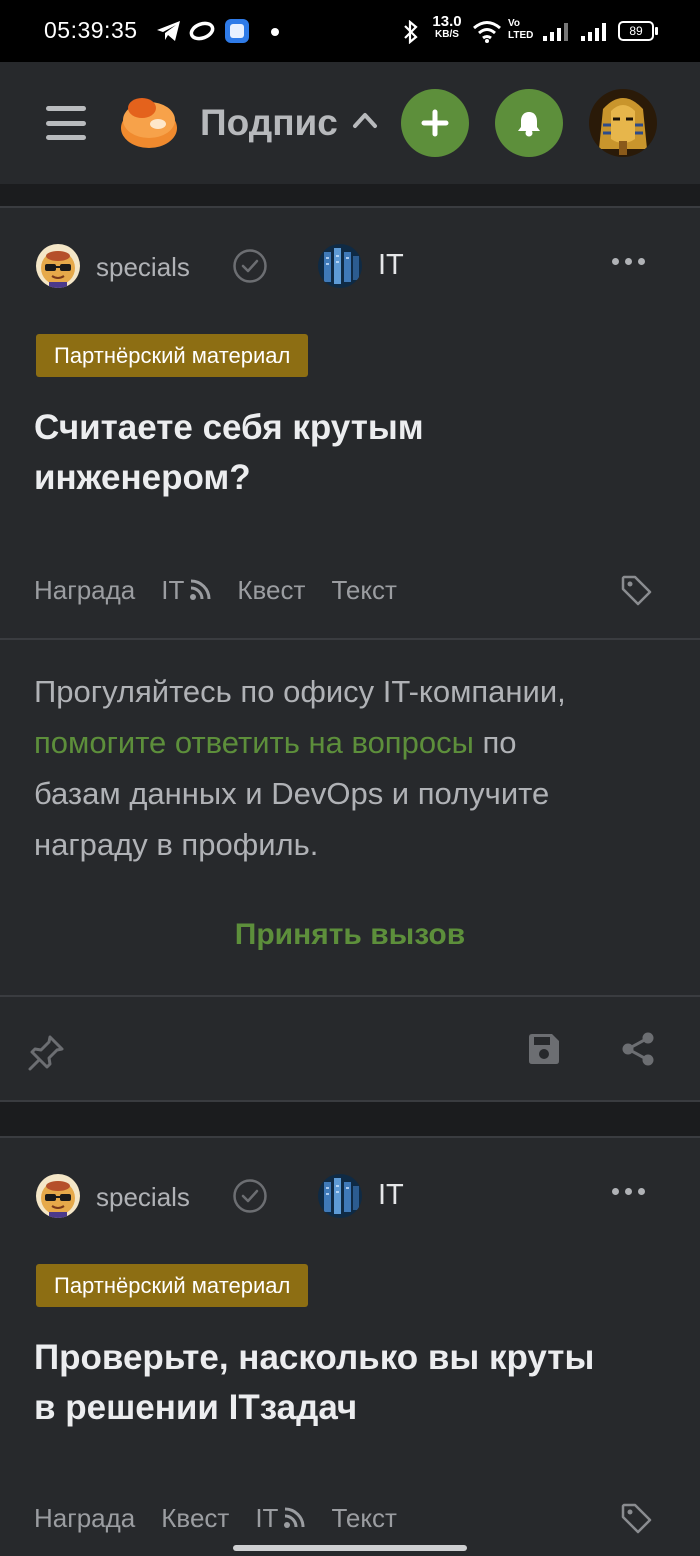 This screenshot has height=1556, width=700. What do you see at coordinates (411, 32) in the screenshot?
I see `bluetooth-icon` at bounding box center [411, 32].